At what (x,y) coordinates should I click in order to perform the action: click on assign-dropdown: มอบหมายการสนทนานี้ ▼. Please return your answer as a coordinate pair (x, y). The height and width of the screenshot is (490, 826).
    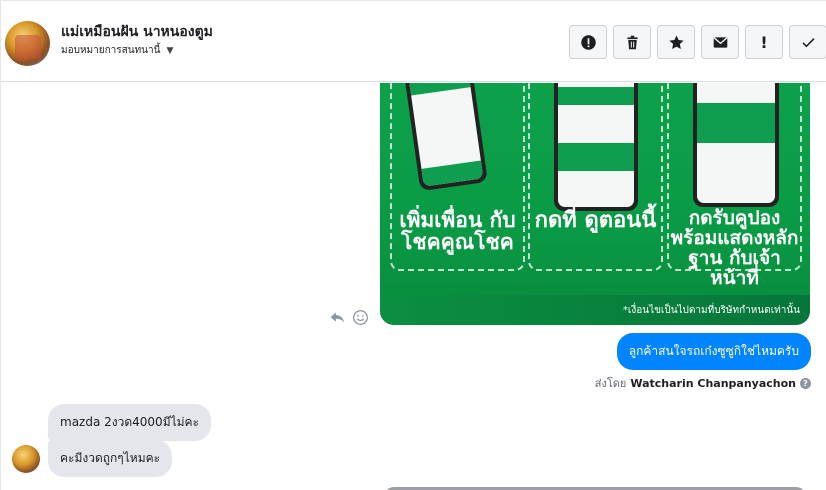
    Looking at the image, I should click on (117, 50).